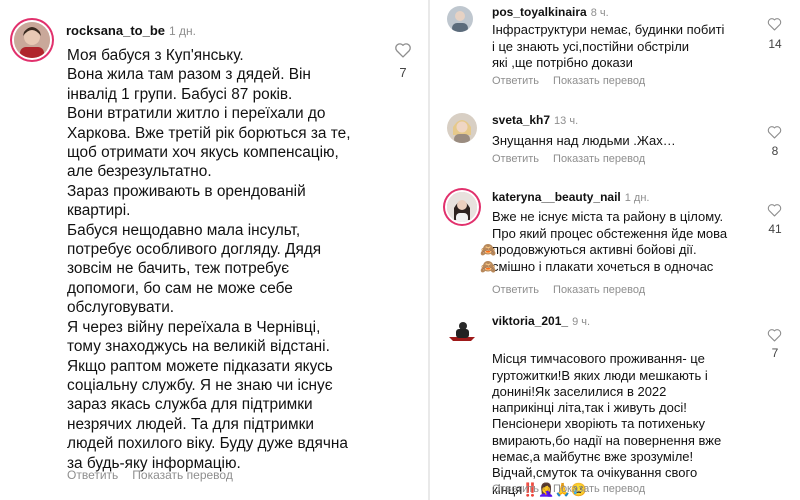 Image resolution: width=800 pixels, height=500 pixels. I want to click on comment-username: kateryna__beauty_nail 1 дн., so click(570, 197).